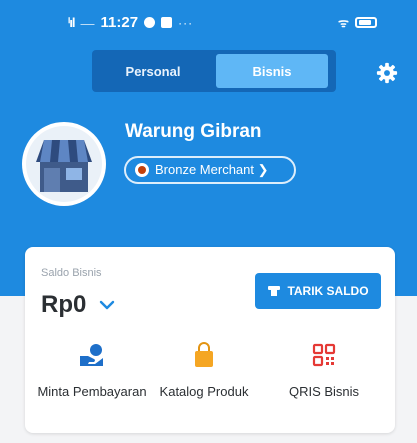 This screenshot has width=417, height=443. I want to click on store-icon, so click(64, 164).